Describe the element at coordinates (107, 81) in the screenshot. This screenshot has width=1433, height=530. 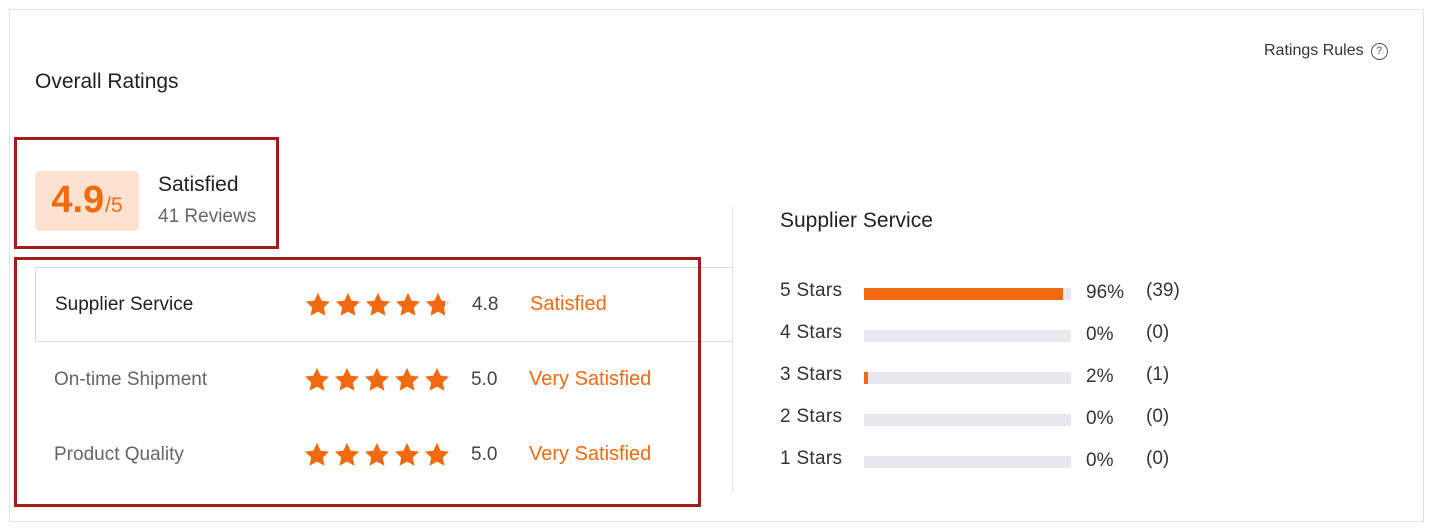
I see `page-title: Overall Ratings` at that location.